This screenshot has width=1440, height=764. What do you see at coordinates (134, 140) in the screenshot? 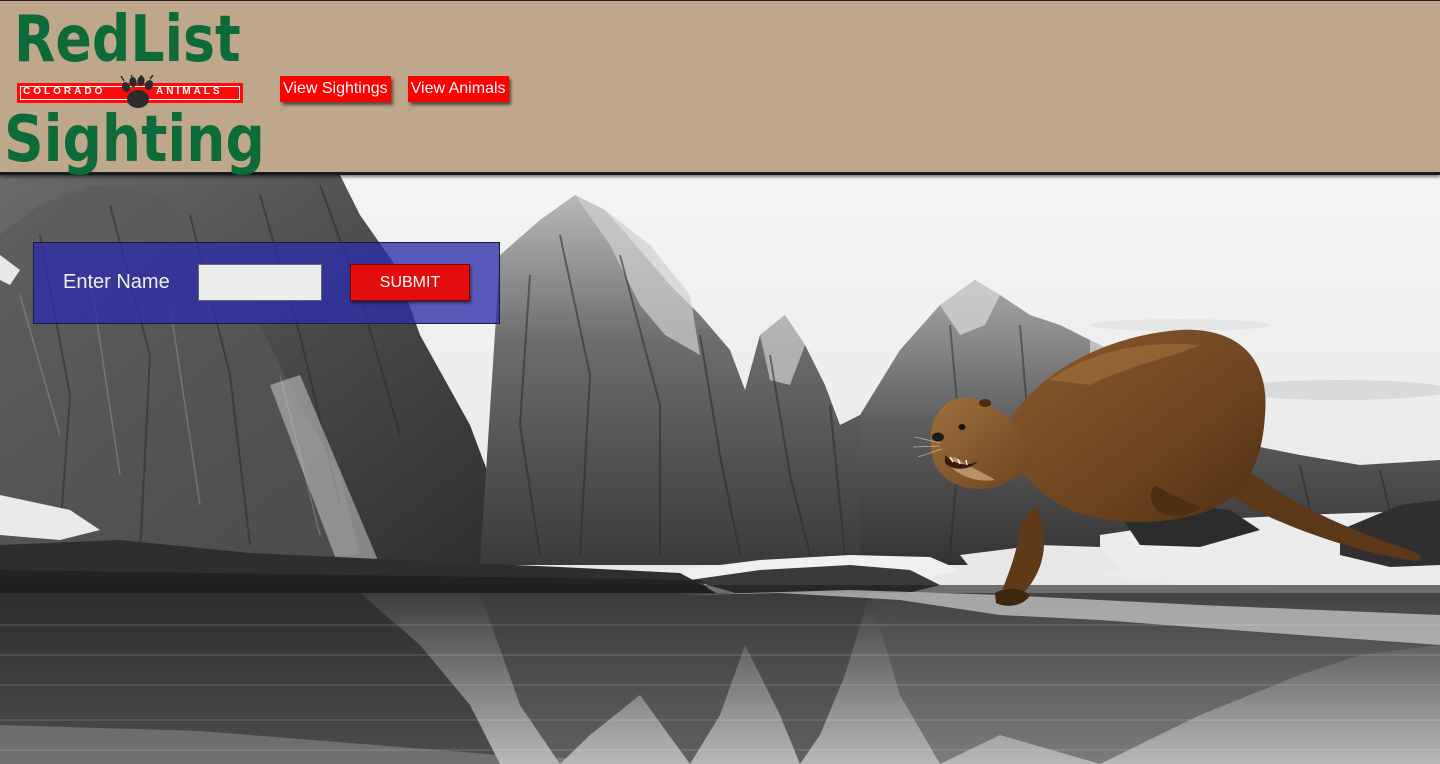
I see `logo-title-bottom: Sighting` at bounding box center [134, 140].